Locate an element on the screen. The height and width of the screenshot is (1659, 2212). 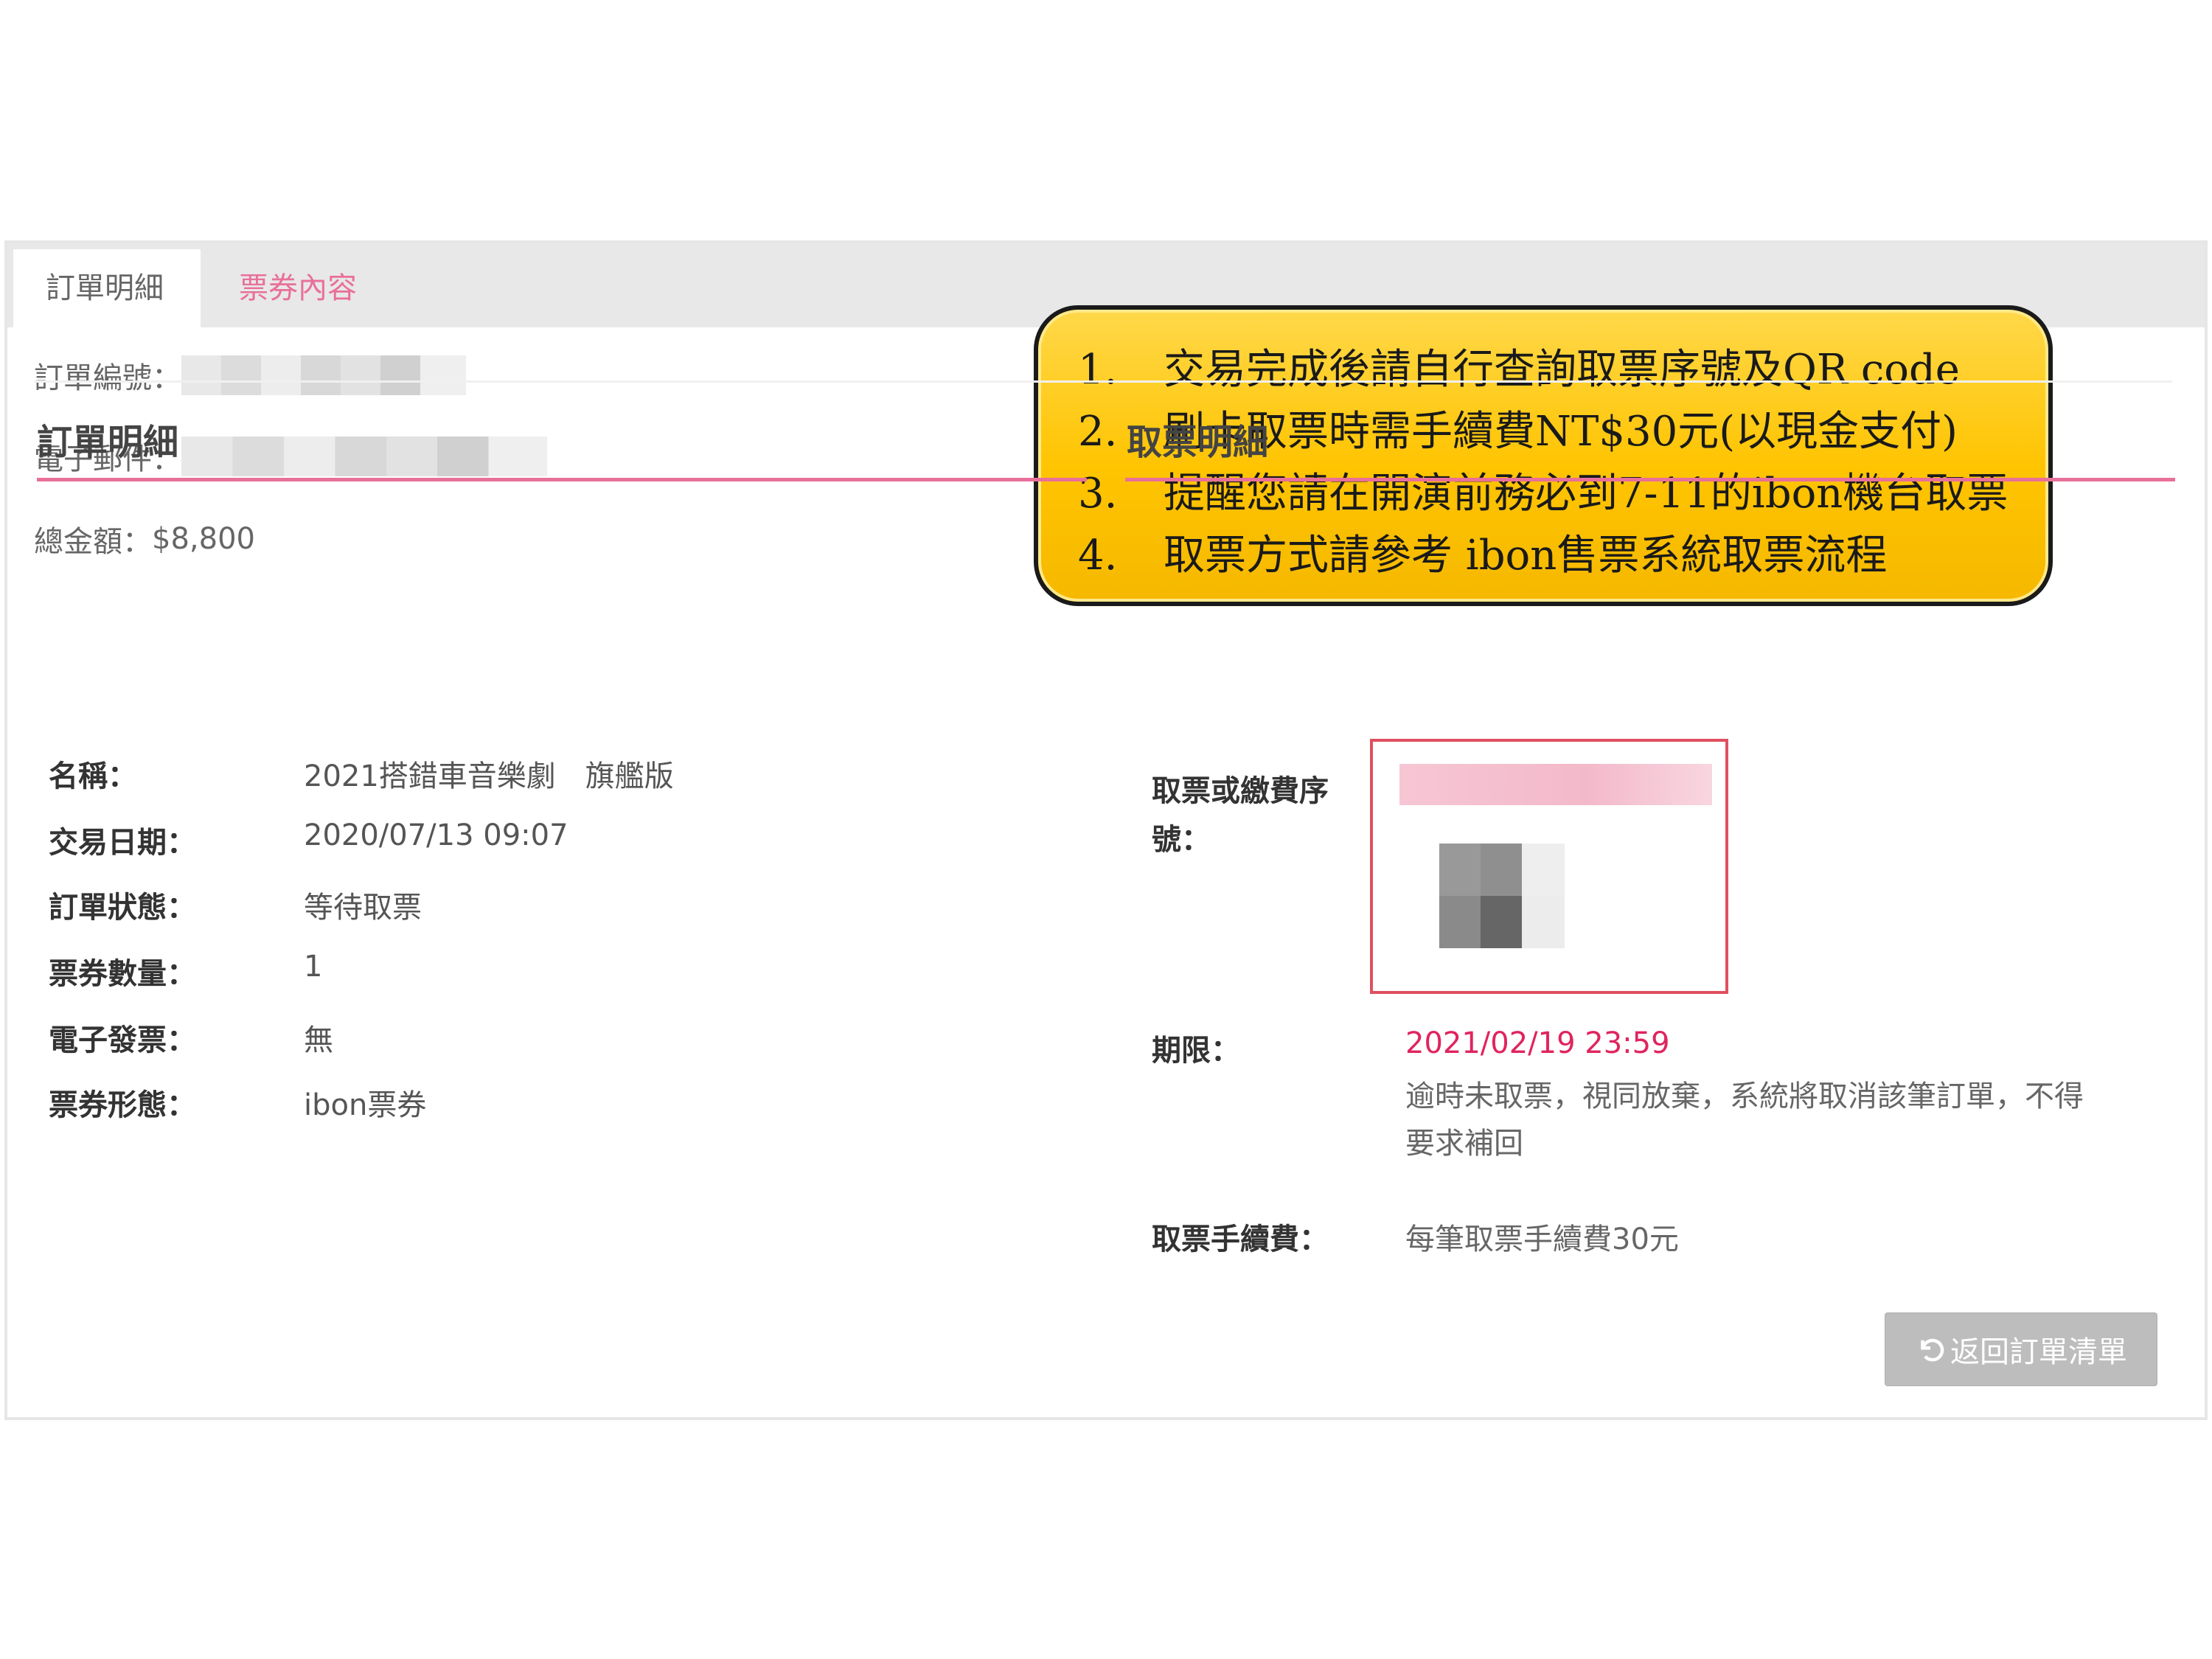
total-value: $8,800 is located at coordinates (203, 539).